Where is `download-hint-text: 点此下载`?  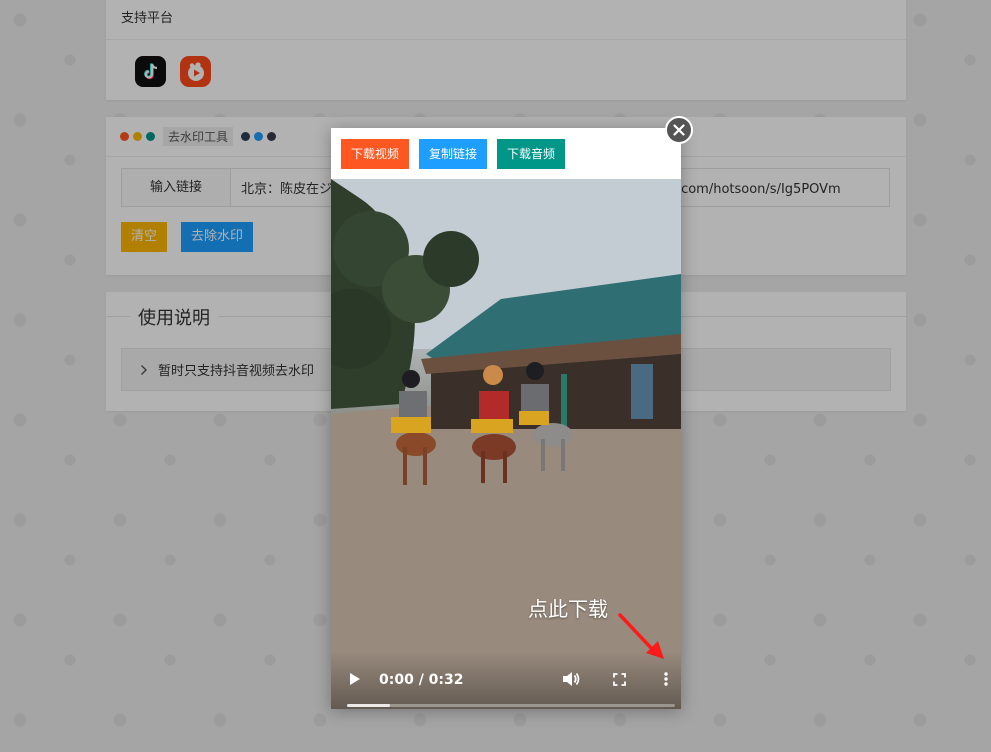
download-hint-text: 点此下载 is located at coordinates (568, 609).